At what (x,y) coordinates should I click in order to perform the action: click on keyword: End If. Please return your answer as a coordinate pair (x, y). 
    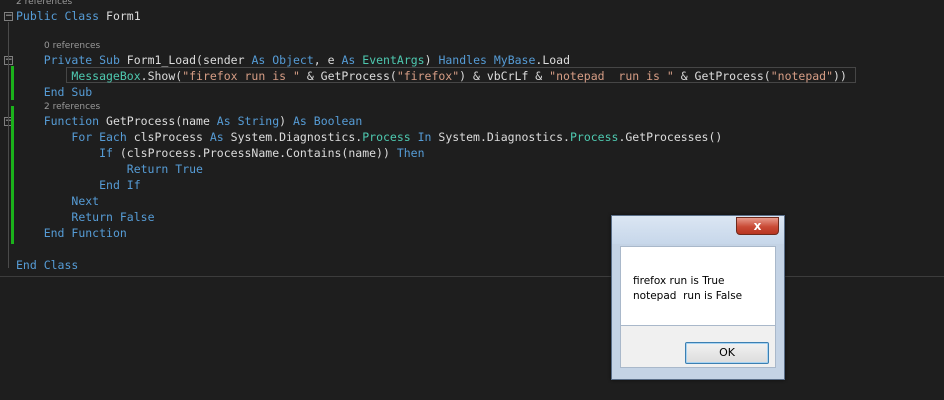
    Looking at the image, I should click on (120, 185).